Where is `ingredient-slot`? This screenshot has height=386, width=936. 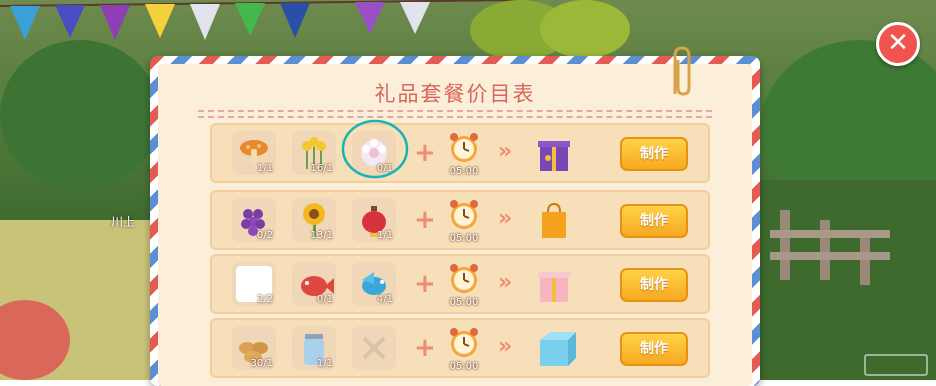 ingredient-slot is located at coordinates (374, 348).